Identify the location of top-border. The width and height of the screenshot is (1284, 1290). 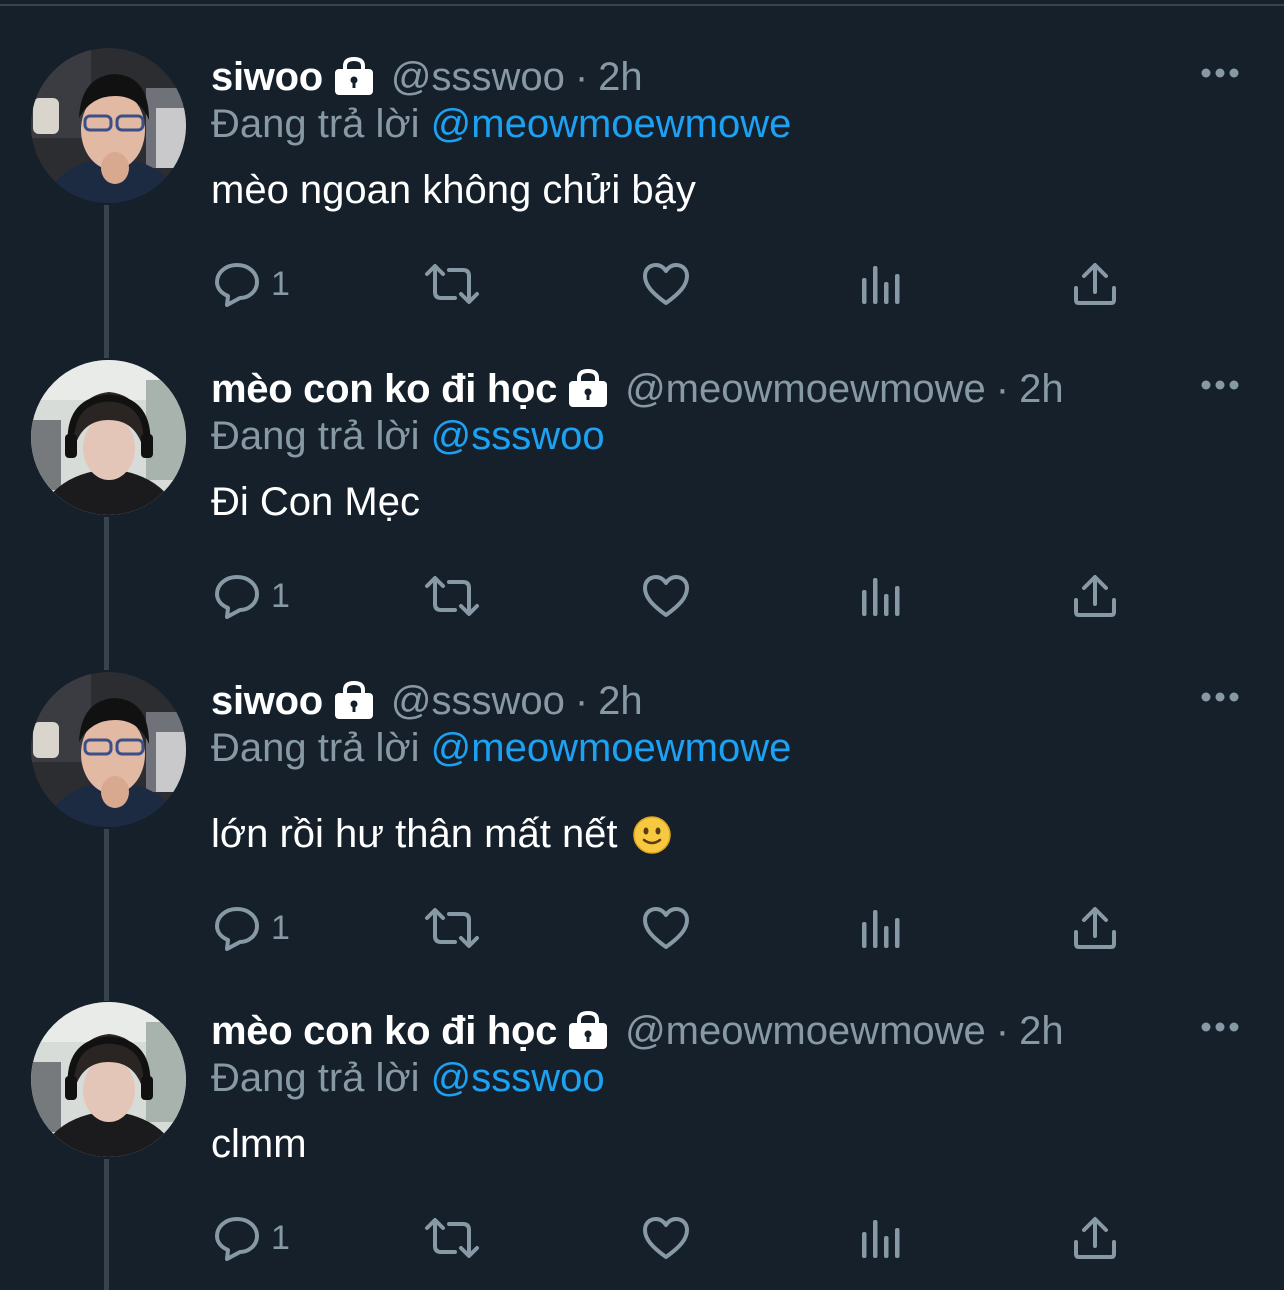
(642, 3).